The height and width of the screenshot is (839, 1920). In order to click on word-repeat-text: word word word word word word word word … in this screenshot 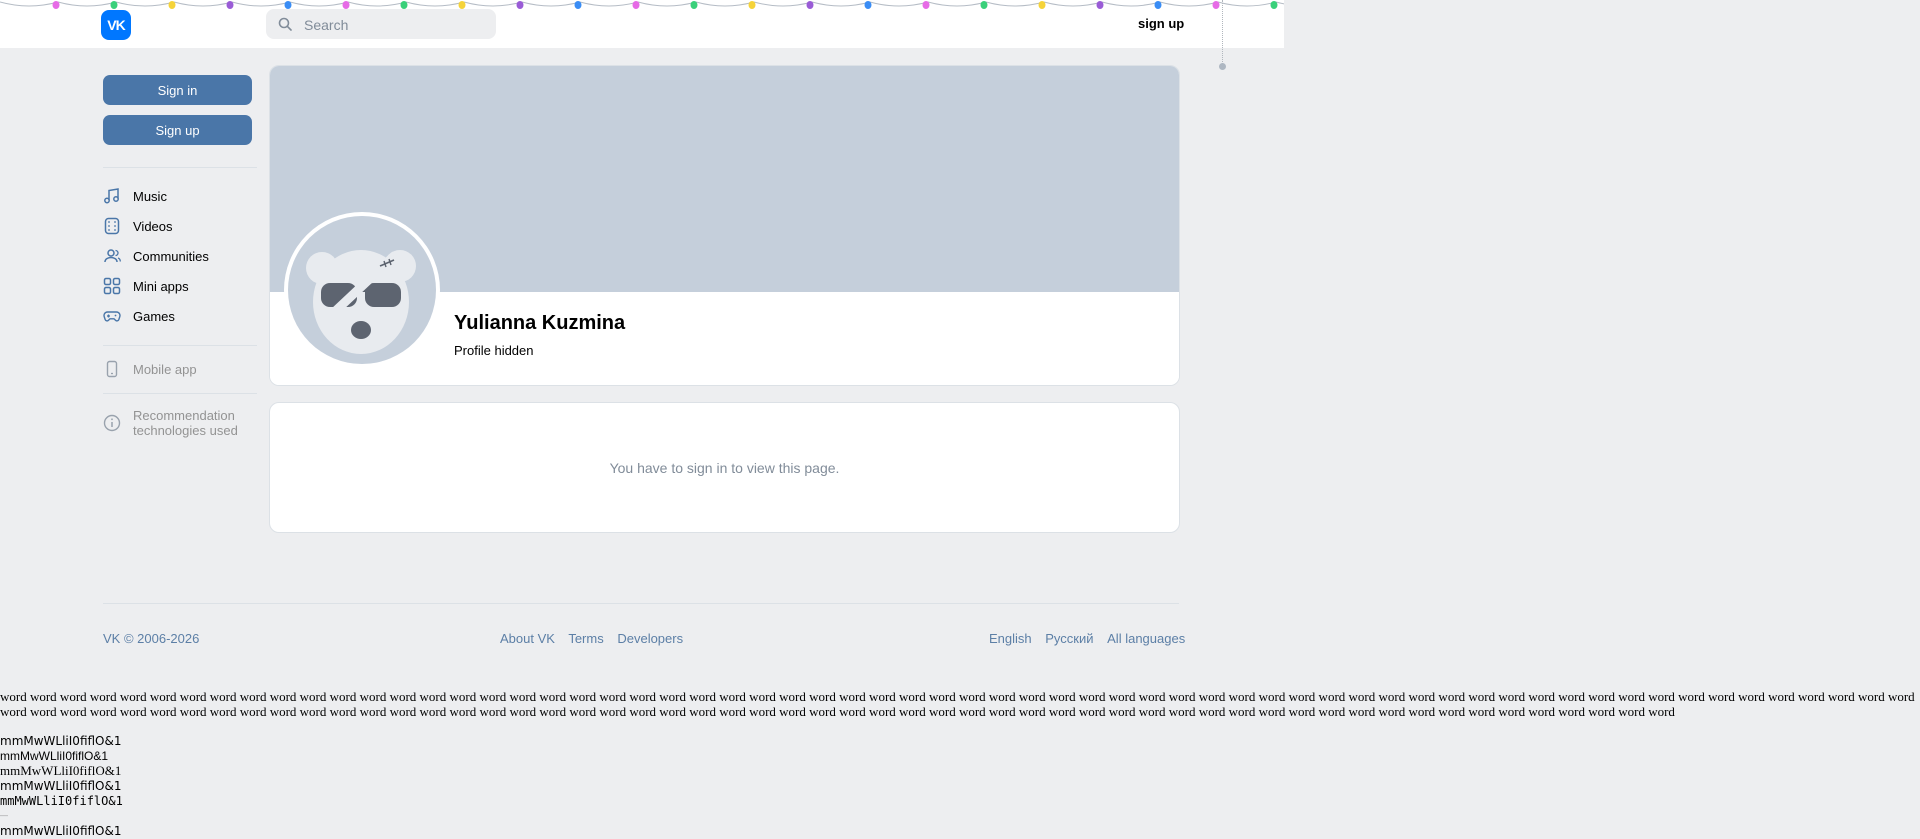, I will do `click(957, 704)`.